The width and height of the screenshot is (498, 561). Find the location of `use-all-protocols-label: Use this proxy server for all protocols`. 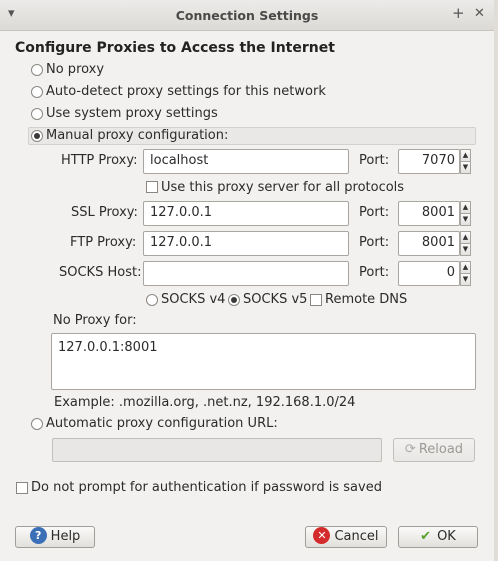

use-all-protocols-label: Use this proxy server for all protocols is located at coordinates (282, 187).